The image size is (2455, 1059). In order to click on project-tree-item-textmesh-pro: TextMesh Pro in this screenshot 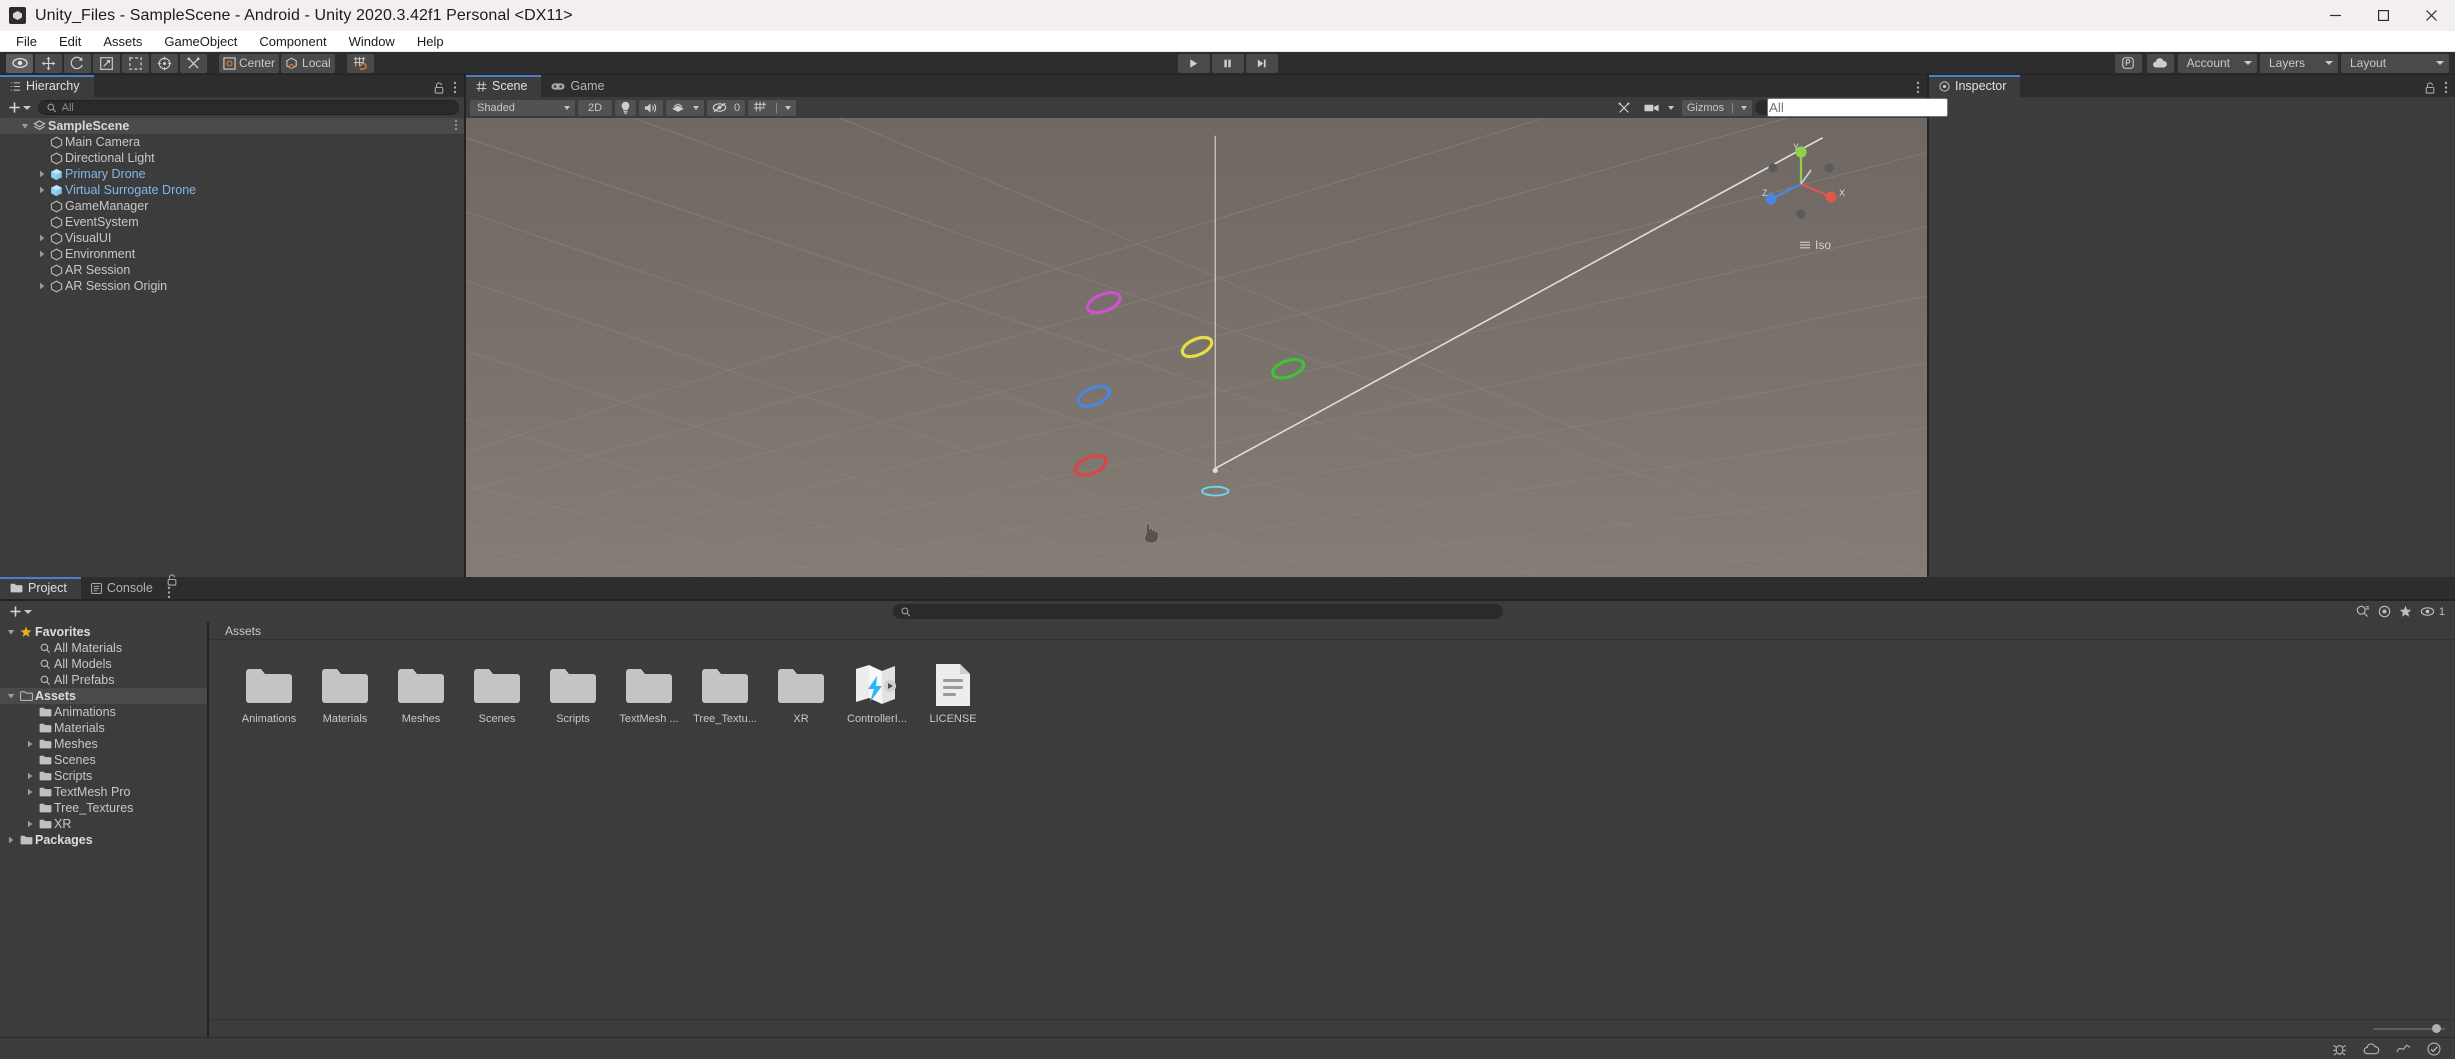, I will do `click(103, 792)`.